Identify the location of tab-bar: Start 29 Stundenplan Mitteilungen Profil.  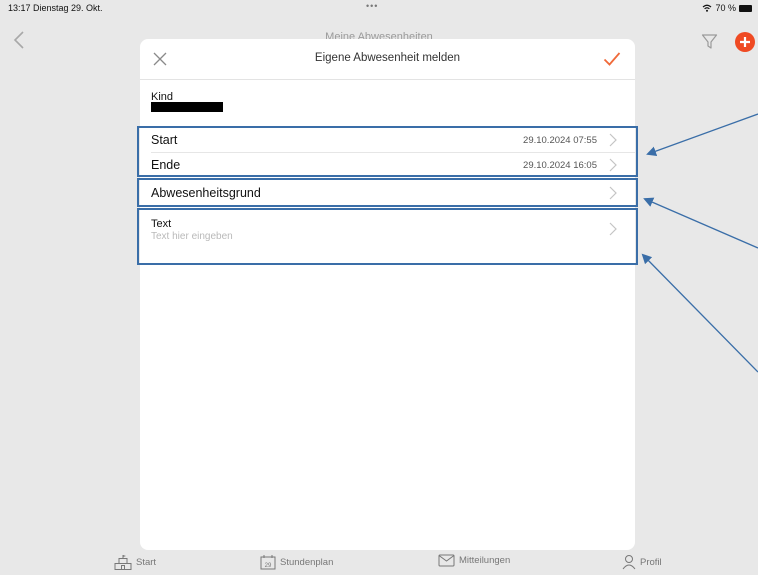
(379, 562).